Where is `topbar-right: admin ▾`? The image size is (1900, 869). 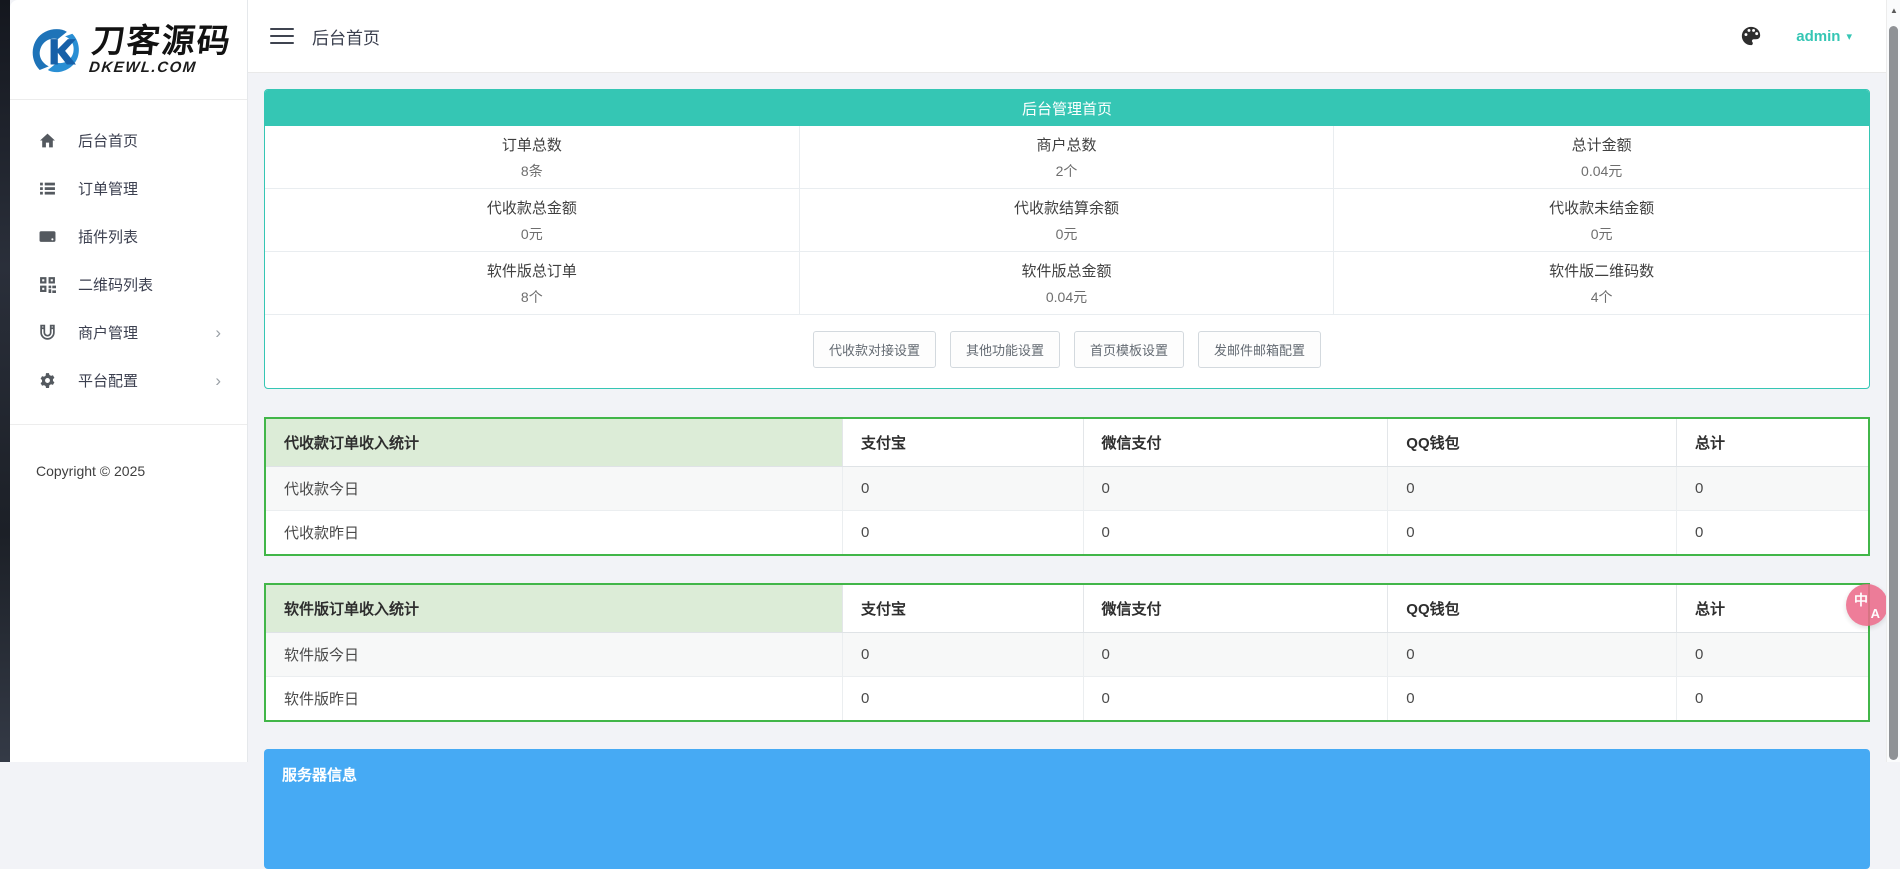 topbar-right: admin ▾ is located at coordinates (1796, 36).